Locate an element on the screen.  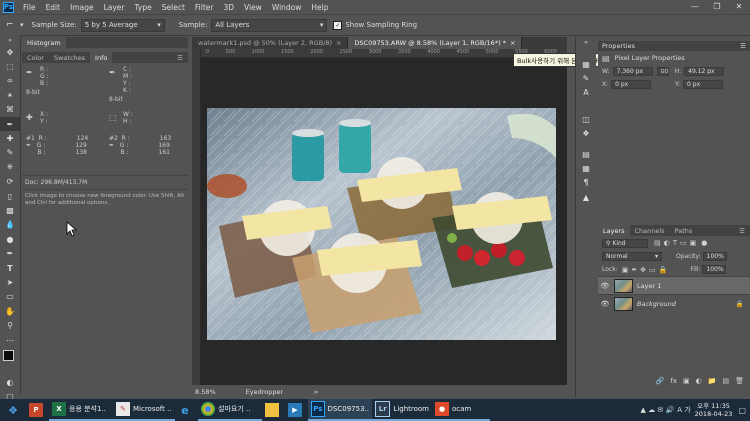
collapse-tools-icon: » is located at coordinates (10, 40).